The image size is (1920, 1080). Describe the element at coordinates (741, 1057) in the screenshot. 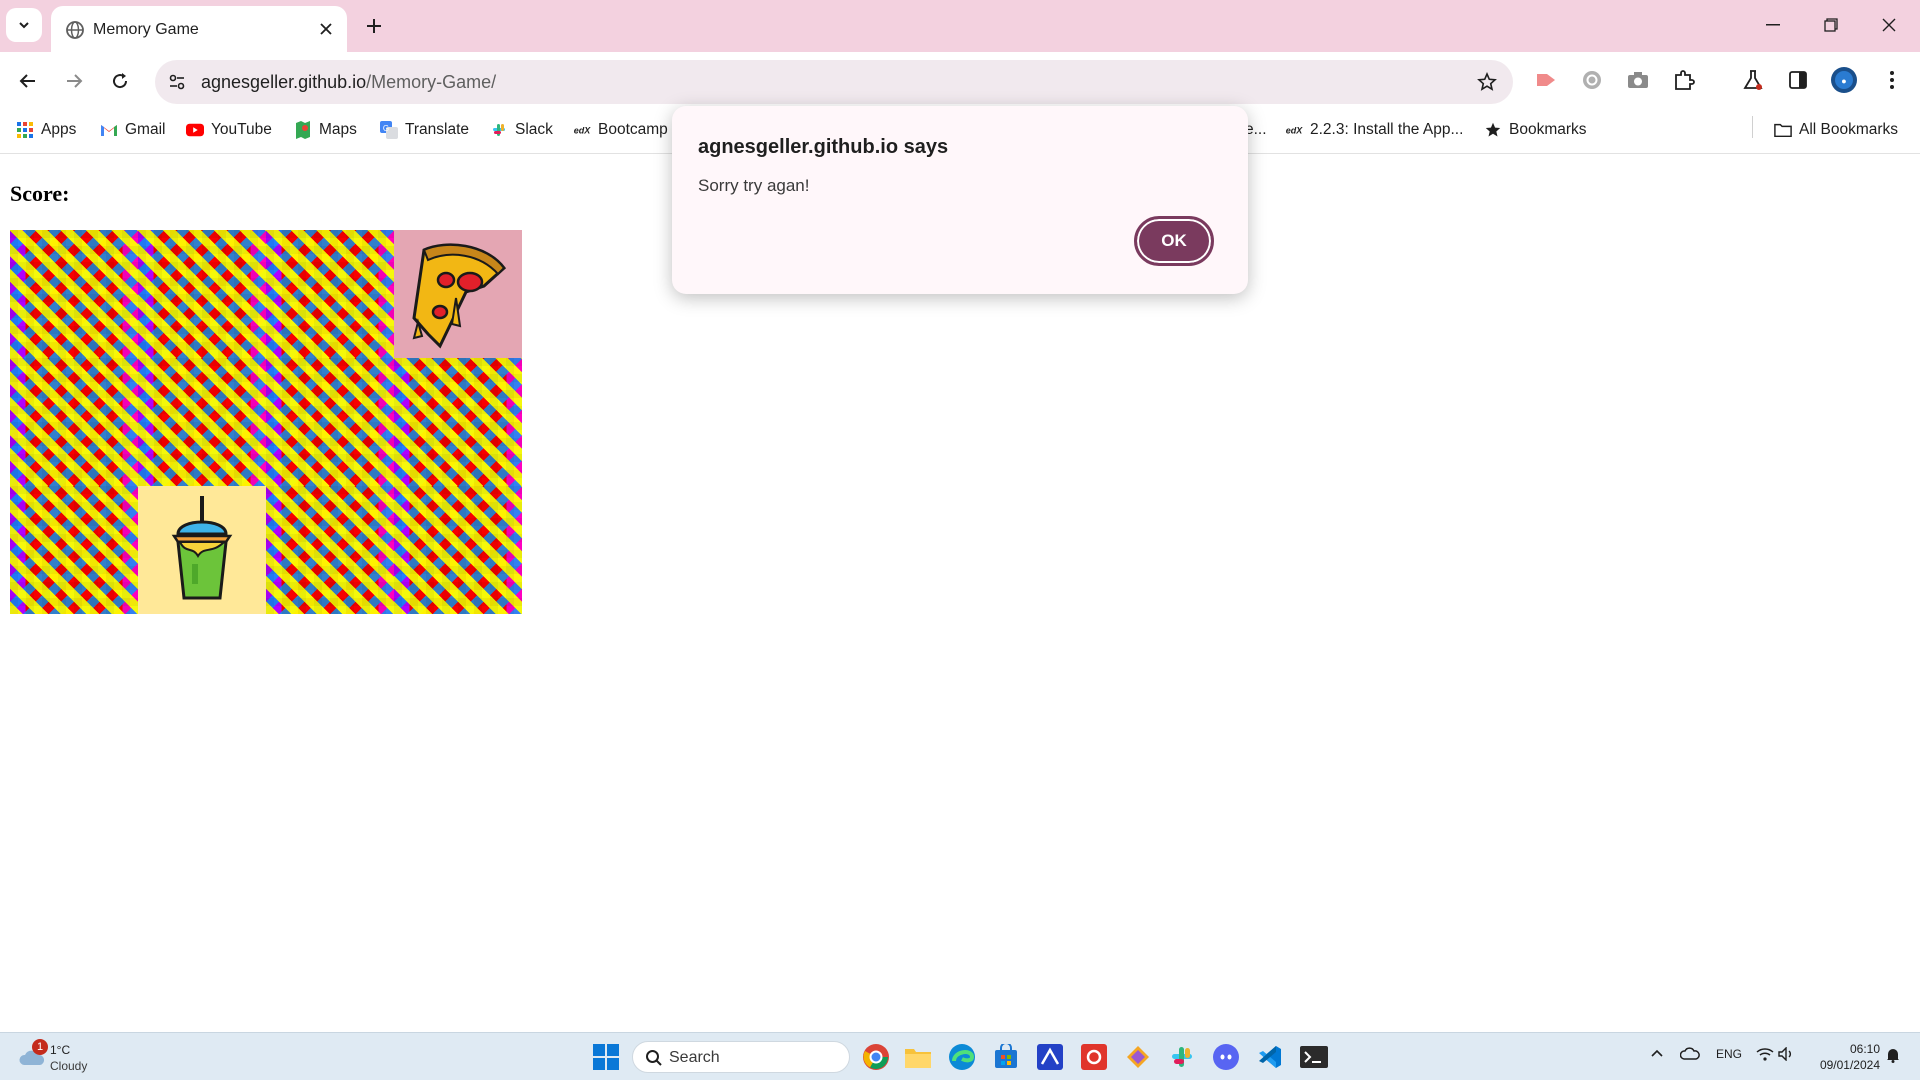

I see `taskbar-search: Search` at that location.